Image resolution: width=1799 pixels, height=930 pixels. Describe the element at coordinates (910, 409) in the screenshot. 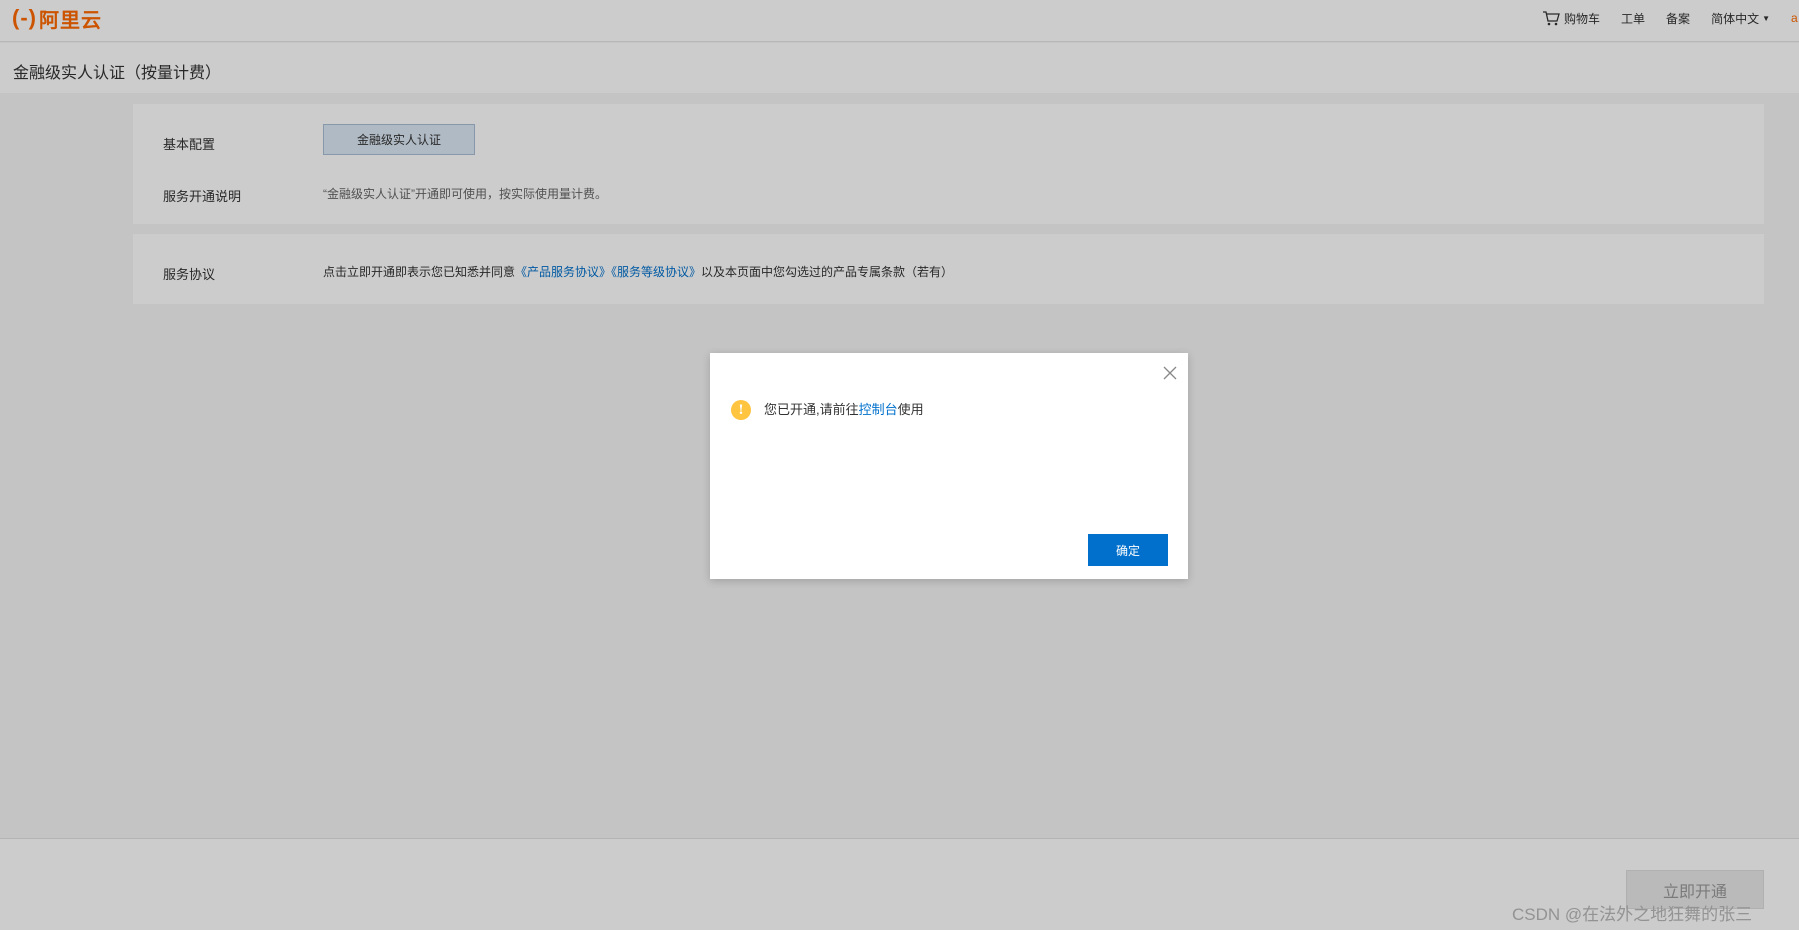

I see `dialog-msg-suffix: 使用` at that location.